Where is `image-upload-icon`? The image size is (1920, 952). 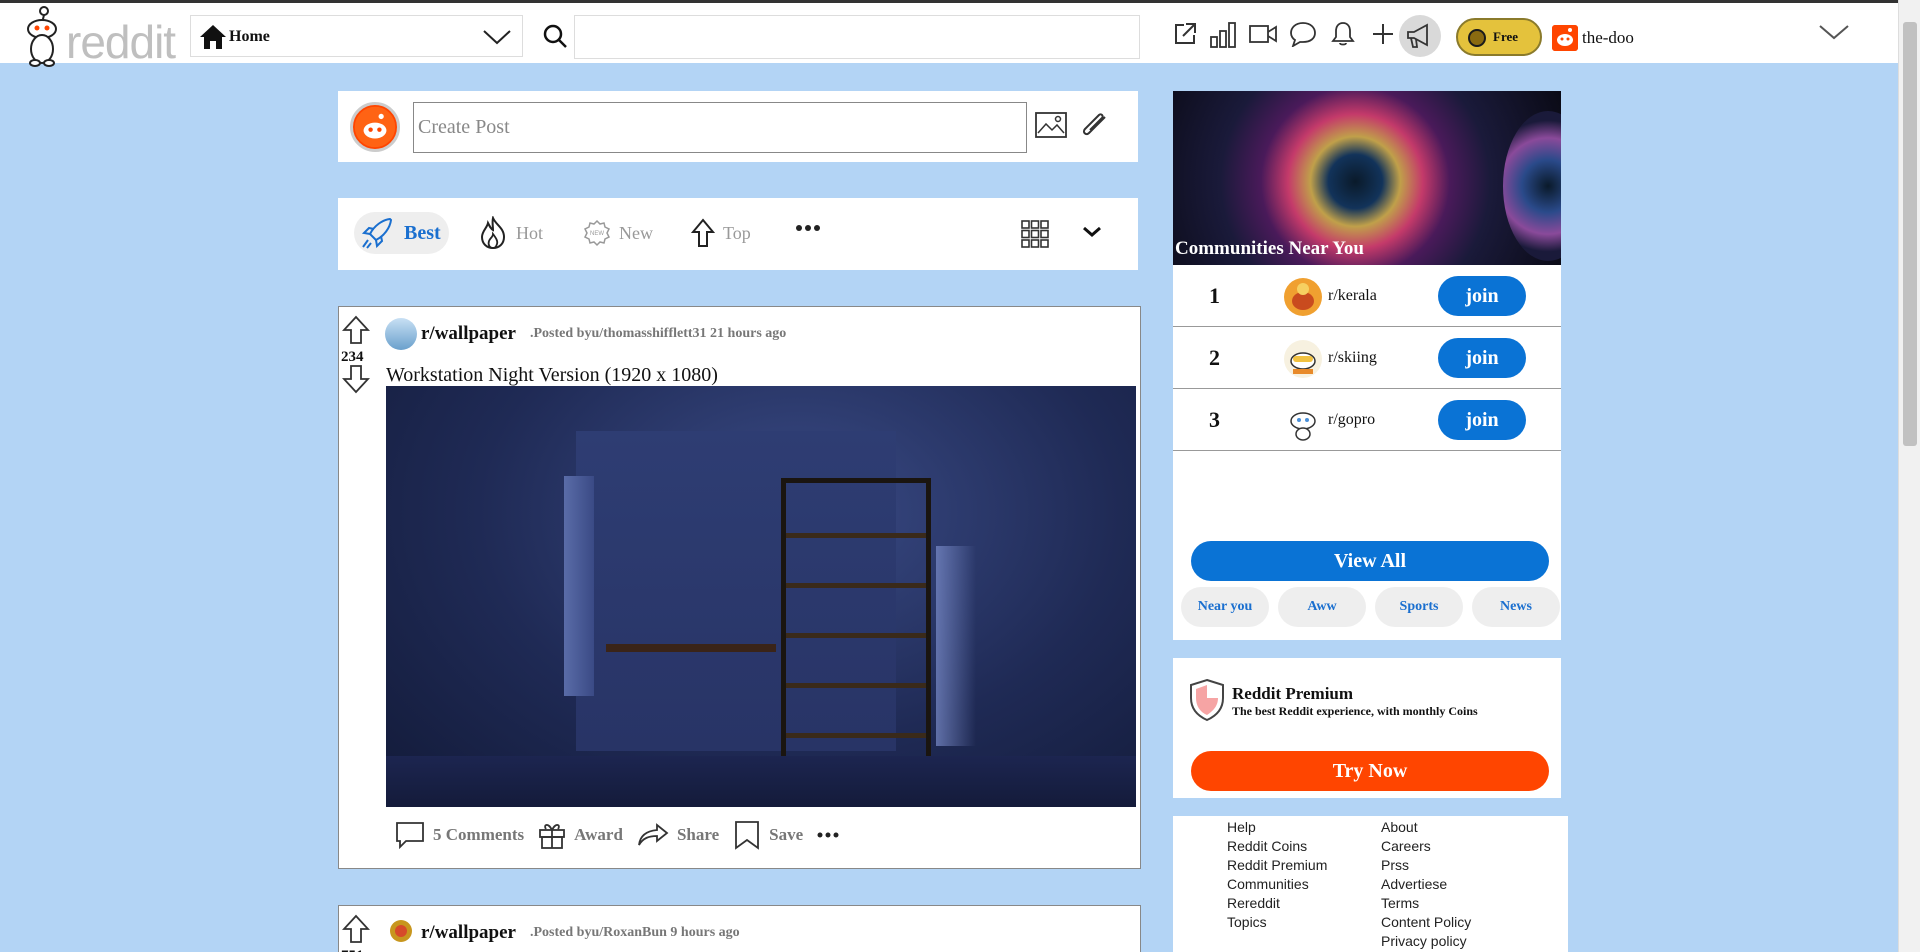 image-upload-icon is located at coordinates (1051, 125).